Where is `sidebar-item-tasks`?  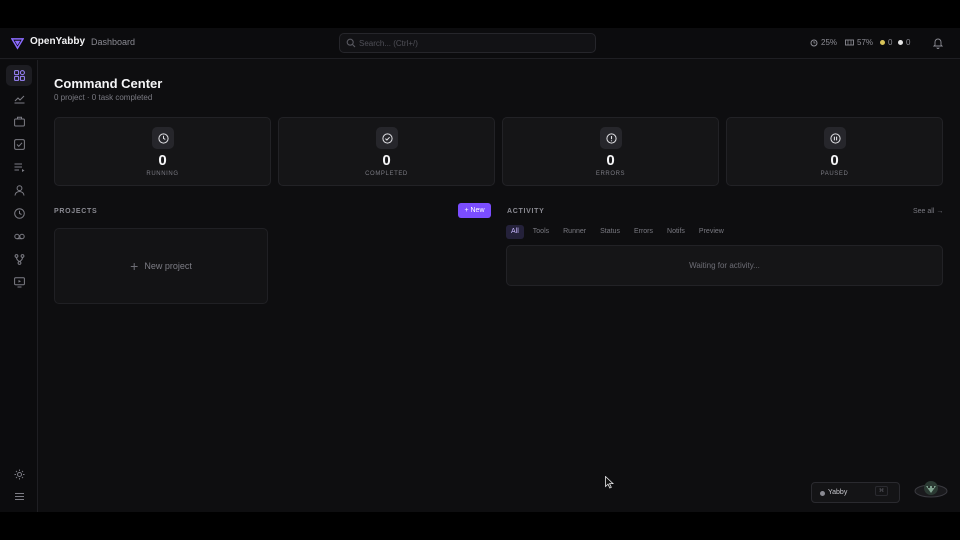
sidebar-item-tasks is located at coordinates (19, 144).